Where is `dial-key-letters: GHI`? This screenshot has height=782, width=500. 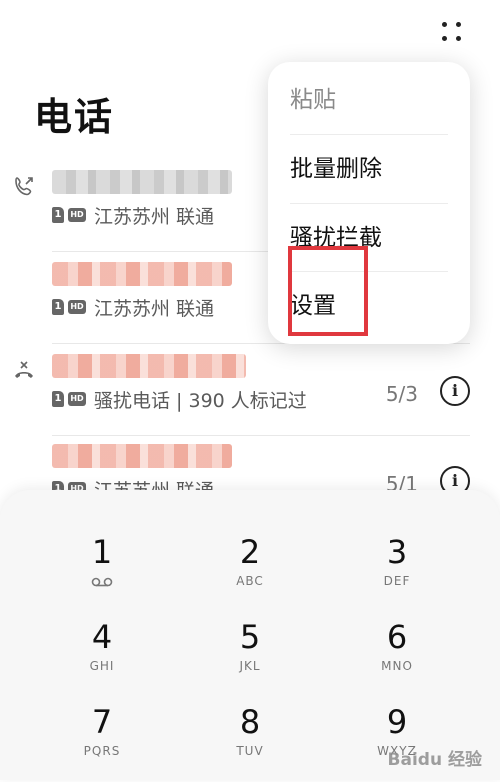
dial-key-letters: GHI is located at coordinates (102, 666).